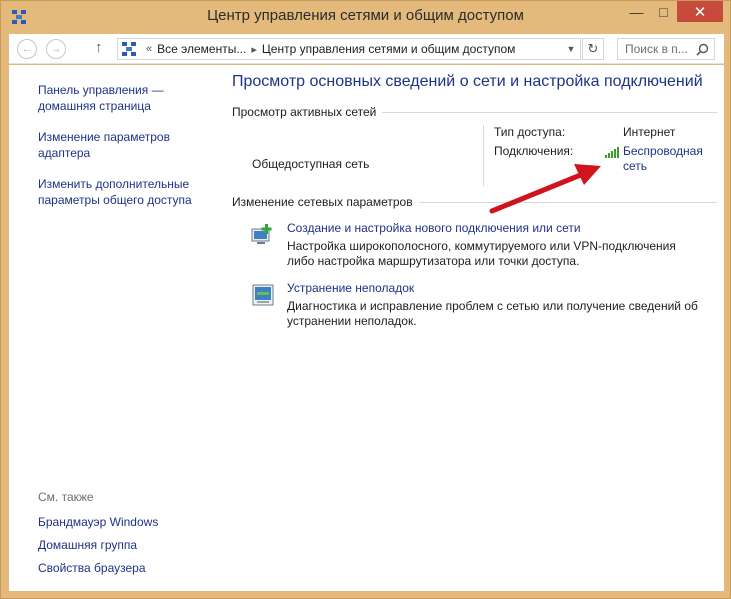 Image resolution: width=731 pixels, height=599 pixels. I want to click on breadcrumb-overflow-icon: «, so click(149, 49).